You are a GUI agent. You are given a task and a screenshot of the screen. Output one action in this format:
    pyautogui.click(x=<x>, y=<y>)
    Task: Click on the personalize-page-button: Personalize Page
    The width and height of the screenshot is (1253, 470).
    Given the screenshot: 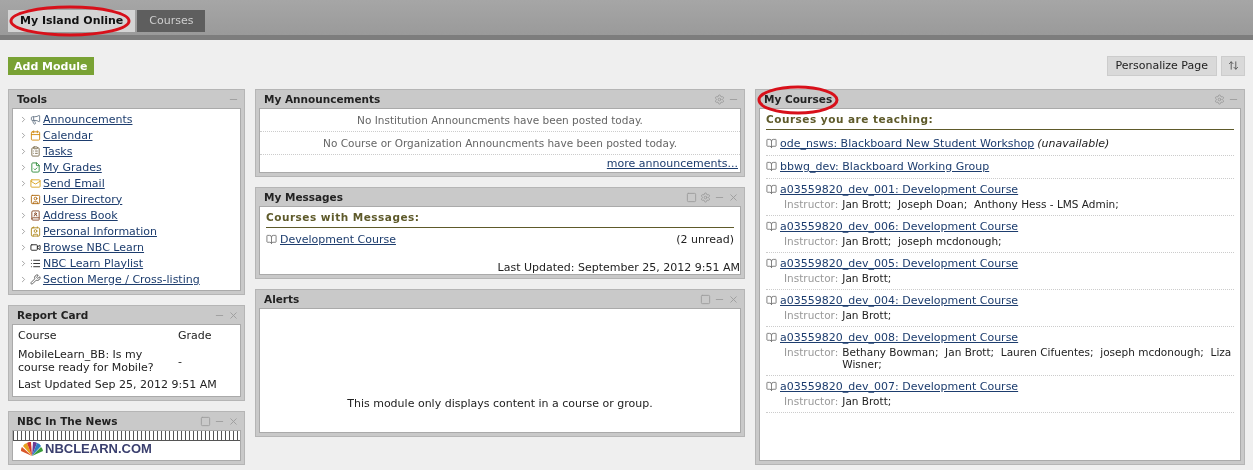 What is the action you would take?
    pyautogui.click(x=1161, y=65)
    